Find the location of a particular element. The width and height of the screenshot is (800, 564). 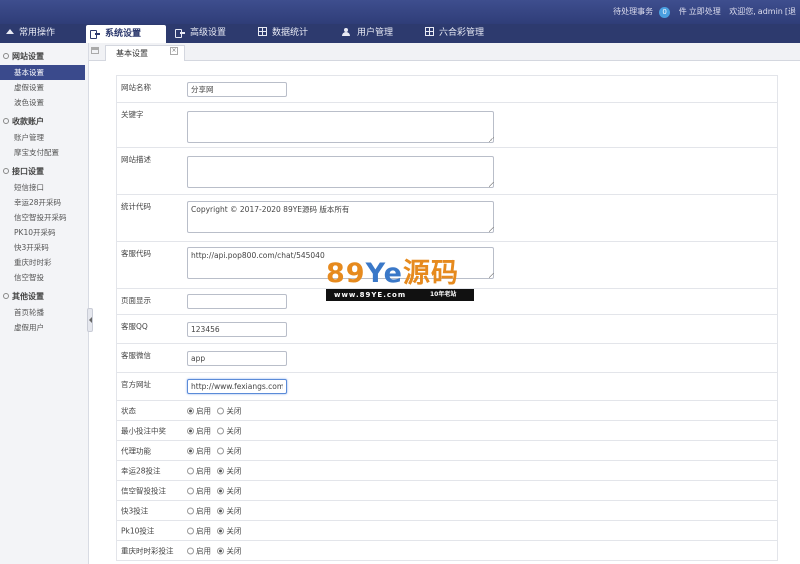

home-tab-icon is located at coordinates (95, 50).